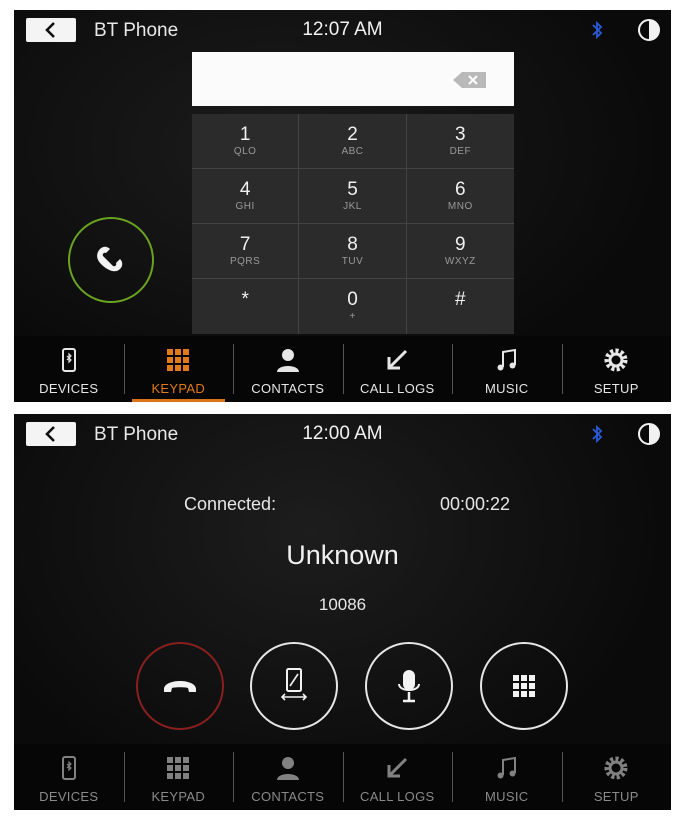 The width and height of the screenshot is (685, 816). Describe the element at coordinates (460, 206) in the screenshot. I see `key-letters: MNO` at that location.